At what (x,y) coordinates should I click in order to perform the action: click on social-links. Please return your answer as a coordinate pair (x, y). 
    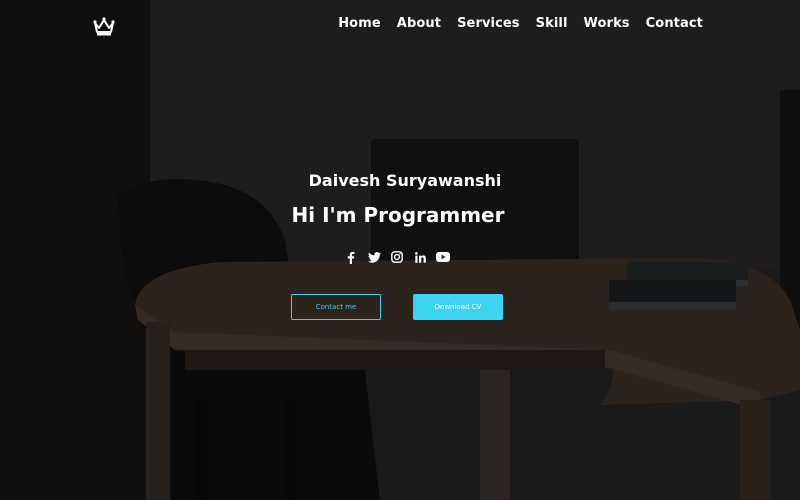
    Looking at the image, I should click on (397, 257).